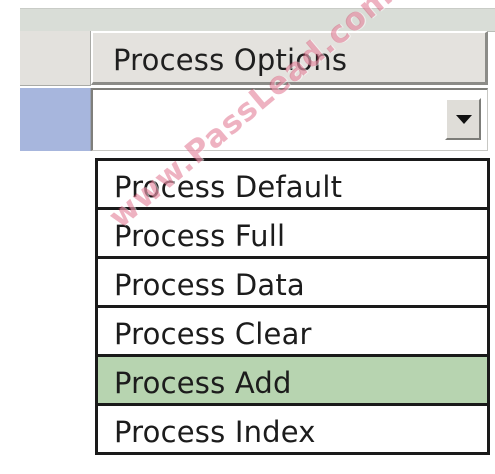 The height and width of the screenshot is (474, 495). I want to click on process-options-combo-box, so click(289, 119).